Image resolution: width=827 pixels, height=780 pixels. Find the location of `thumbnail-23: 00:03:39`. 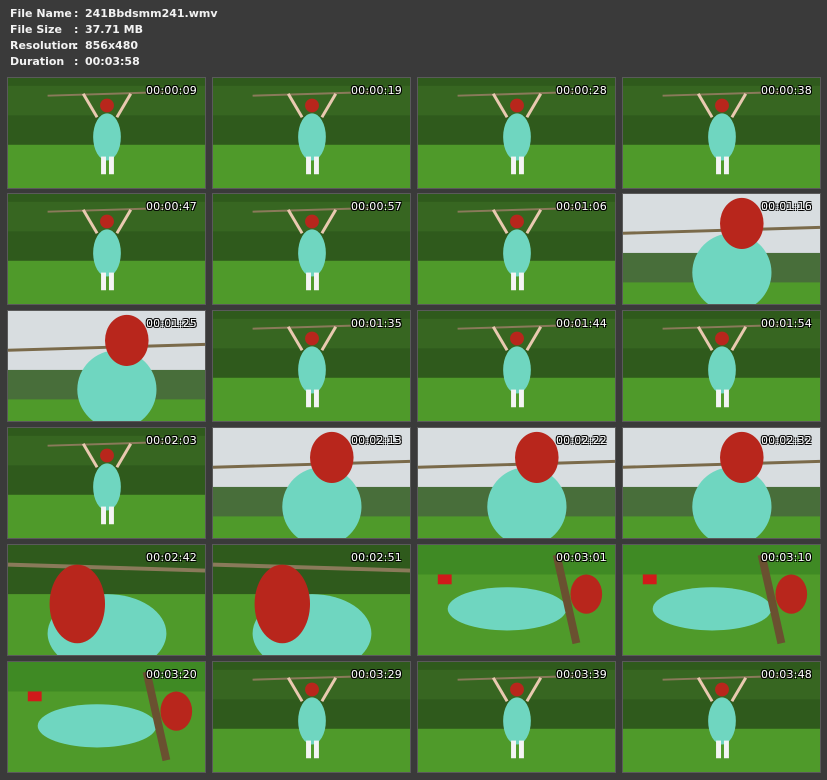

thumbnail-23: 00:03:39 is located at coordinates (516, 717).